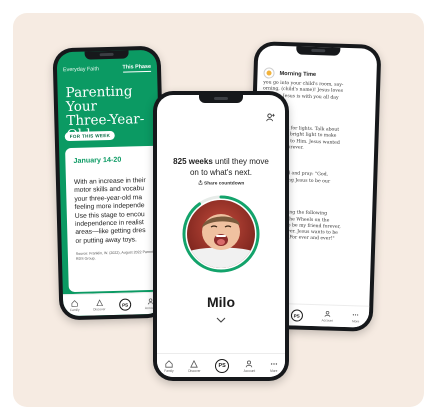 The width and height of the screenshot is (437, 419). I want to click on section-morning-title: Morning Time, so click(317, 74).